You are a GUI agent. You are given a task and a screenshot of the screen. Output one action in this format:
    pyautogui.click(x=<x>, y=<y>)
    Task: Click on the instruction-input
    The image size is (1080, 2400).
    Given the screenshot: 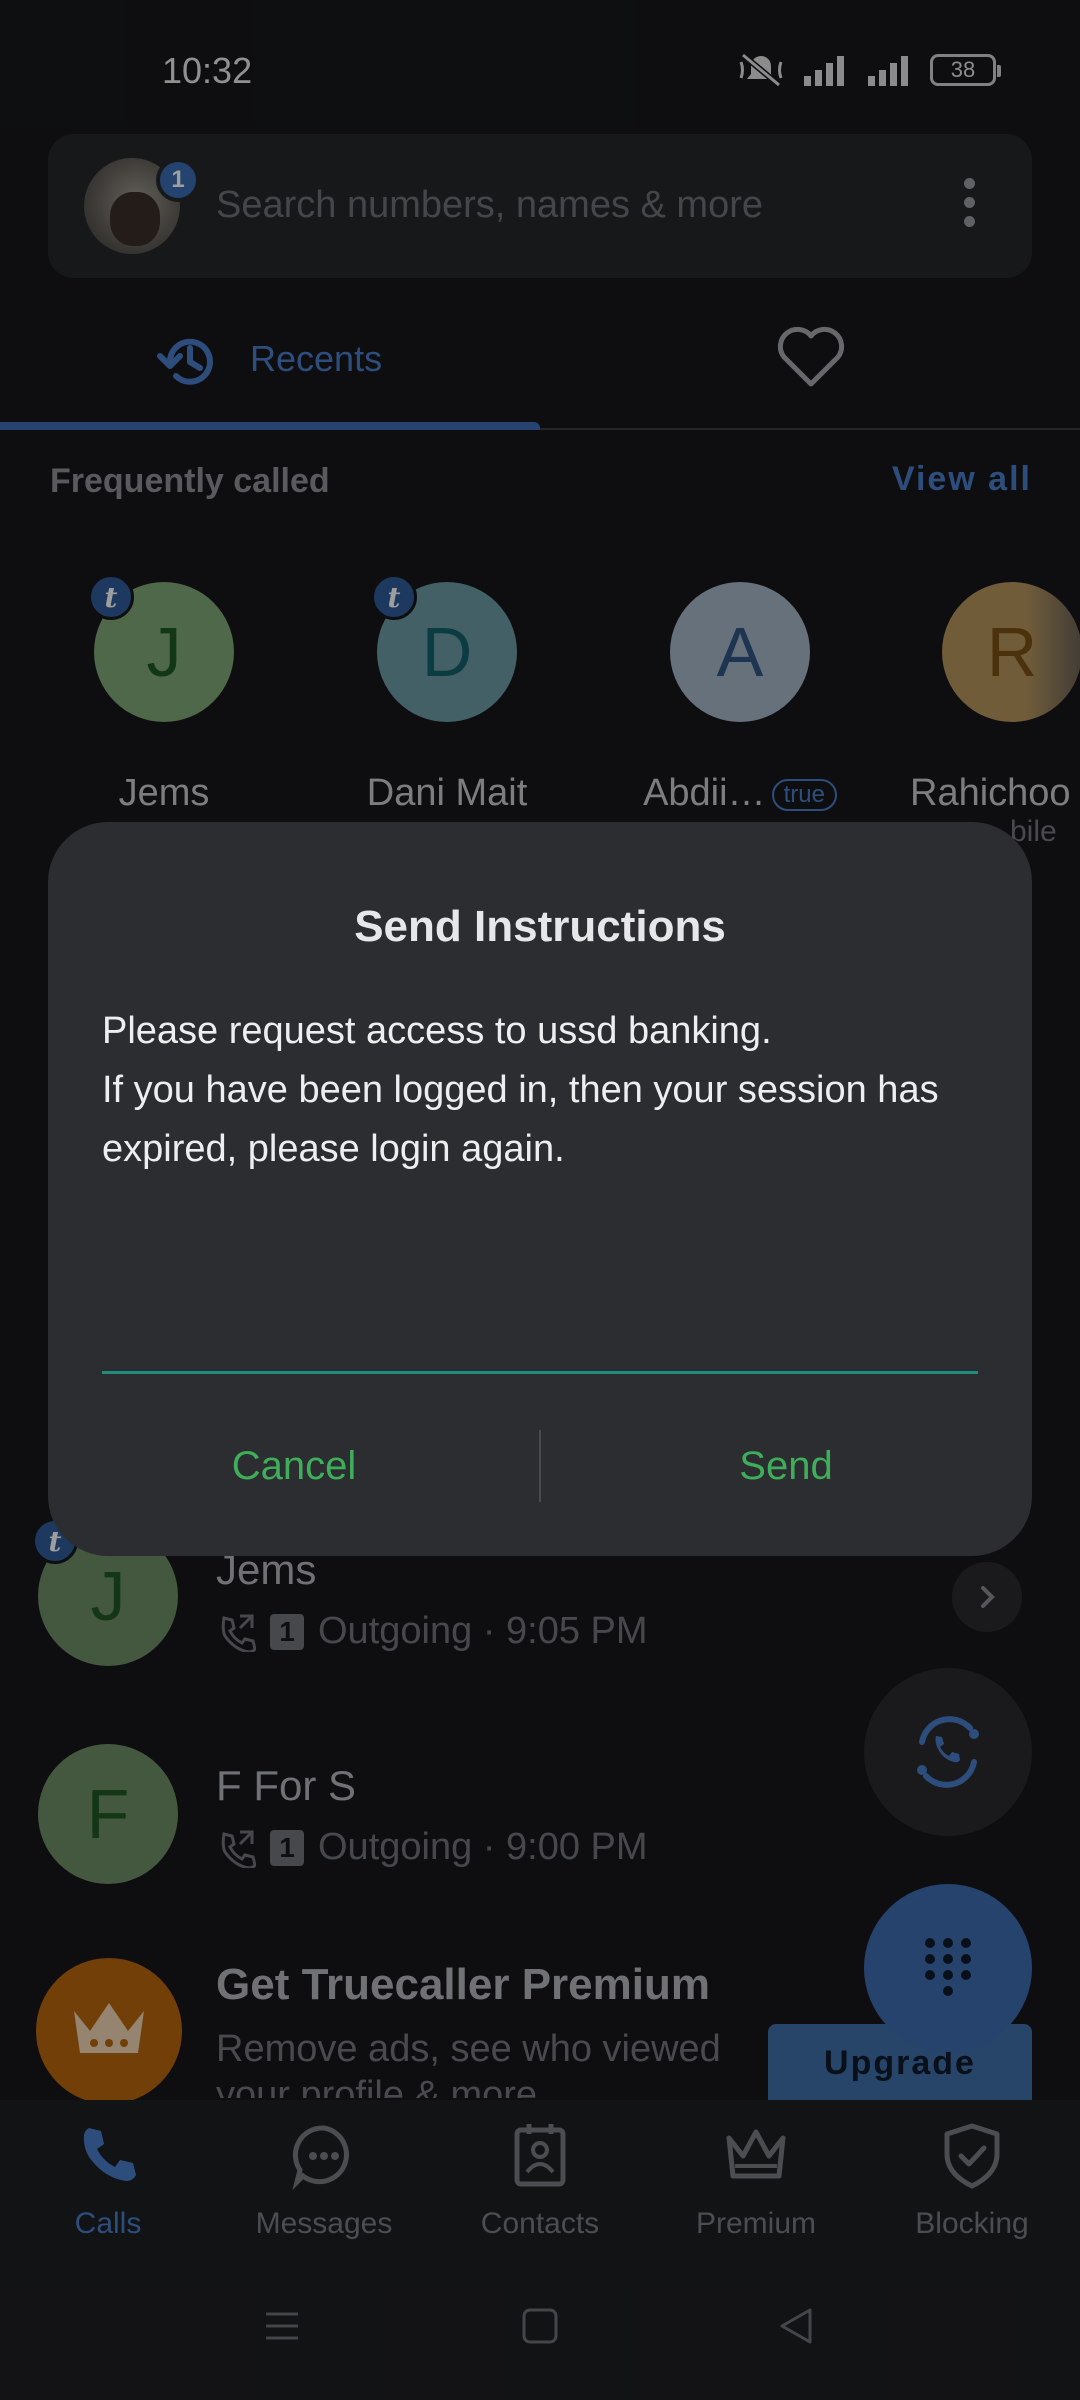 What is the action you would take?
    pyautogui.click(x=540, y=1328)
    